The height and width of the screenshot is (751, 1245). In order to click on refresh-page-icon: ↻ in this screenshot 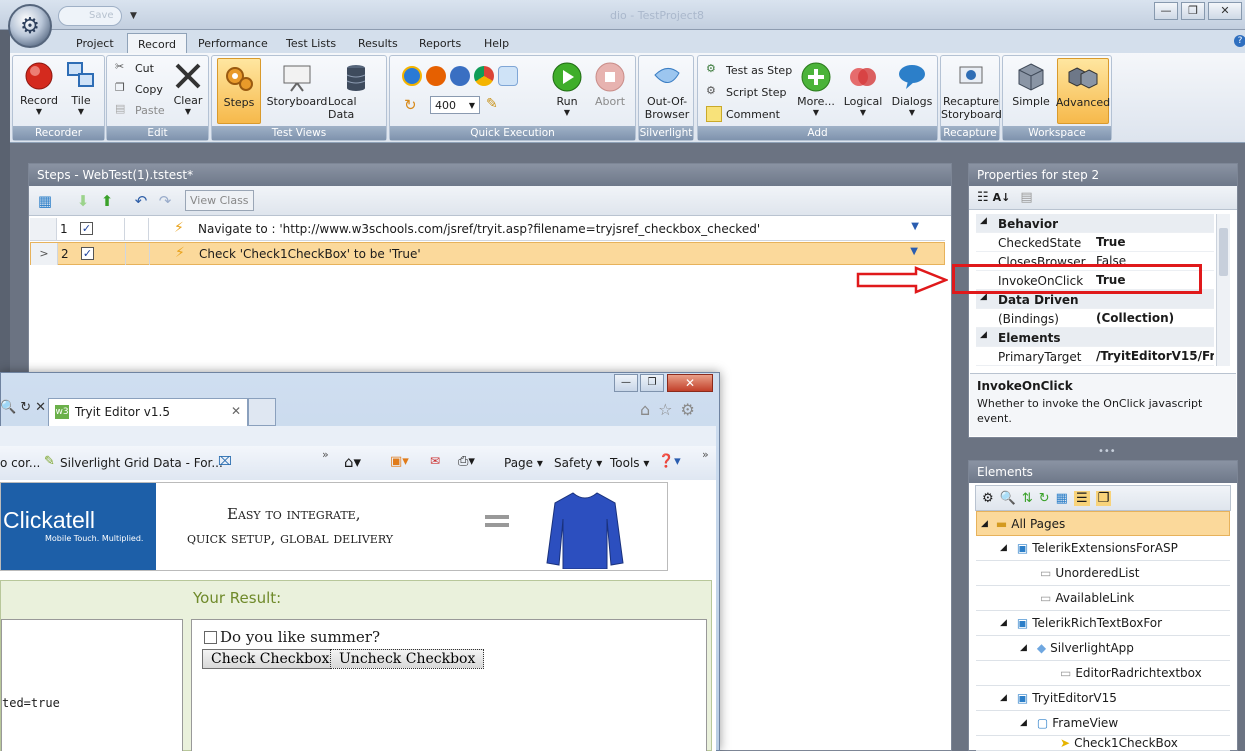, I will do `click(25, 407)`.